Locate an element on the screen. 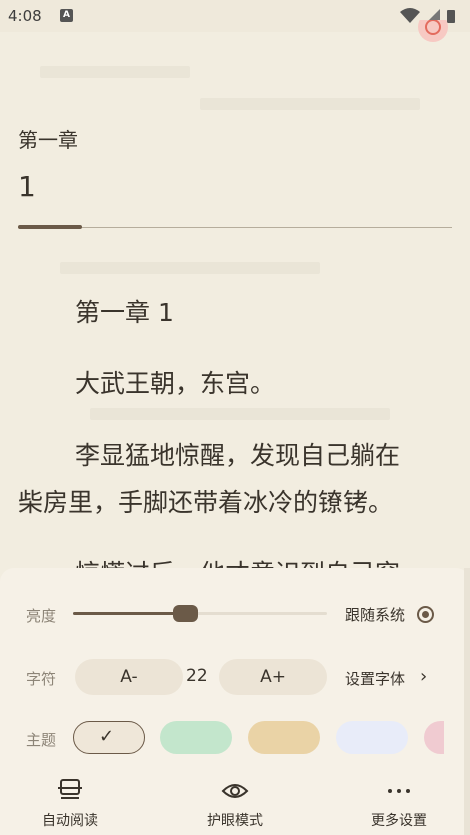 The width and height of the screenshot is (470, 835). content-paragraph: 大武王朝，东宫。 is located at coordinates (175, 383).